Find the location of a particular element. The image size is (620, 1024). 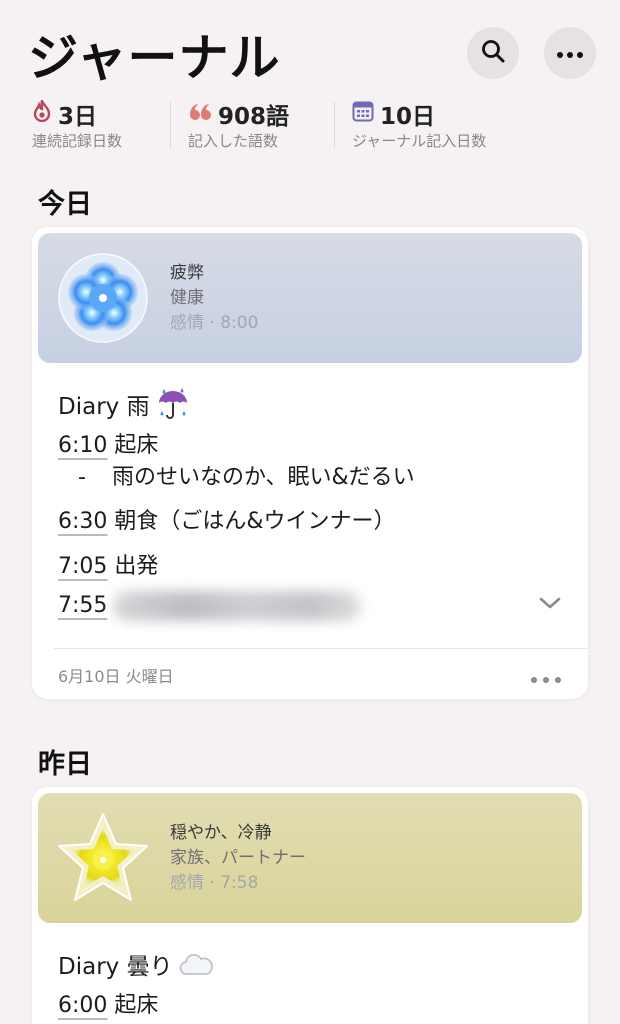

calendar-icon is located at coordinates (366, 114).